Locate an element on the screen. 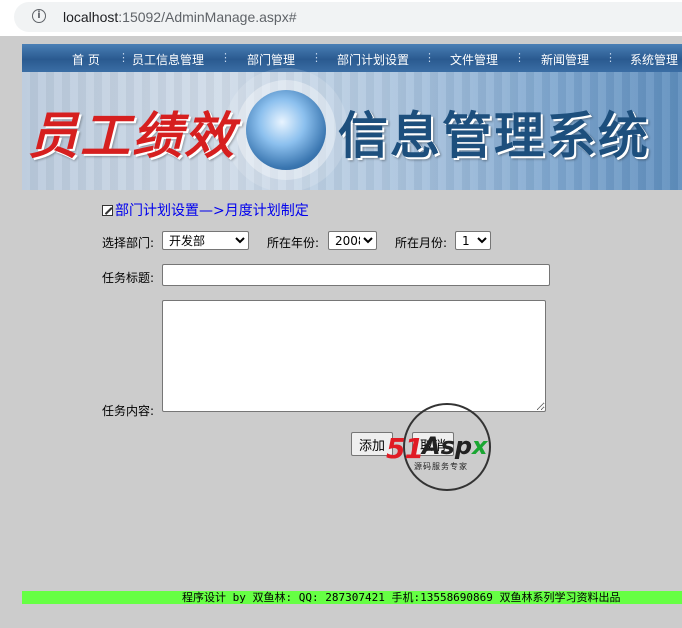 The width and height of the screenshot is (682, 628). watermark-x: x is located at coordinates (480, 446).